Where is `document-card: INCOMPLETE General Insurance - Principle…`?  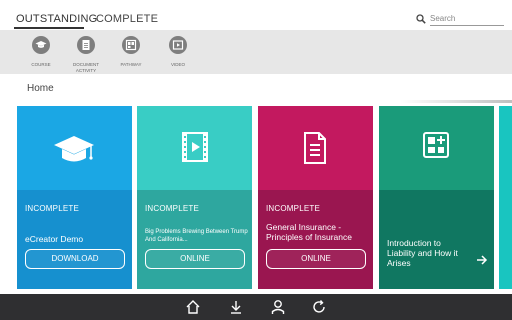 document-card: INCOMPLETE General Insurance - Principle… is located at coordinates (315, 197).